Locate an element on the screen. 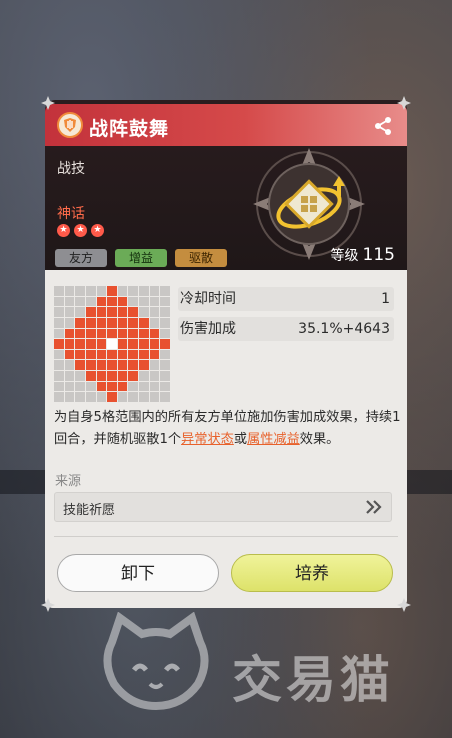 This screenshot has width=452, height=738. description-text: 或 is located at coordinates (240, 439).